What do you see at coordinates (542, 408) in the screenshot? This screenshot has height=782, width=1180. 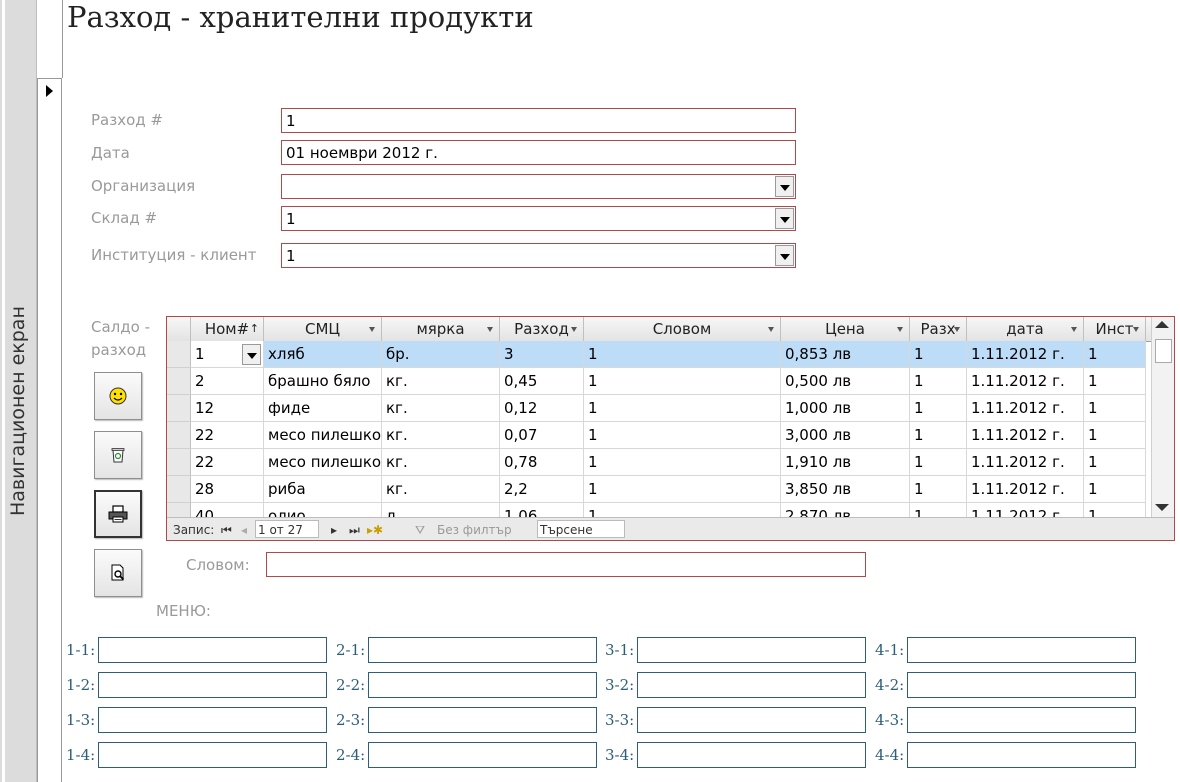 I see `table-cell: 0,12` at bounding box center [542, 408].